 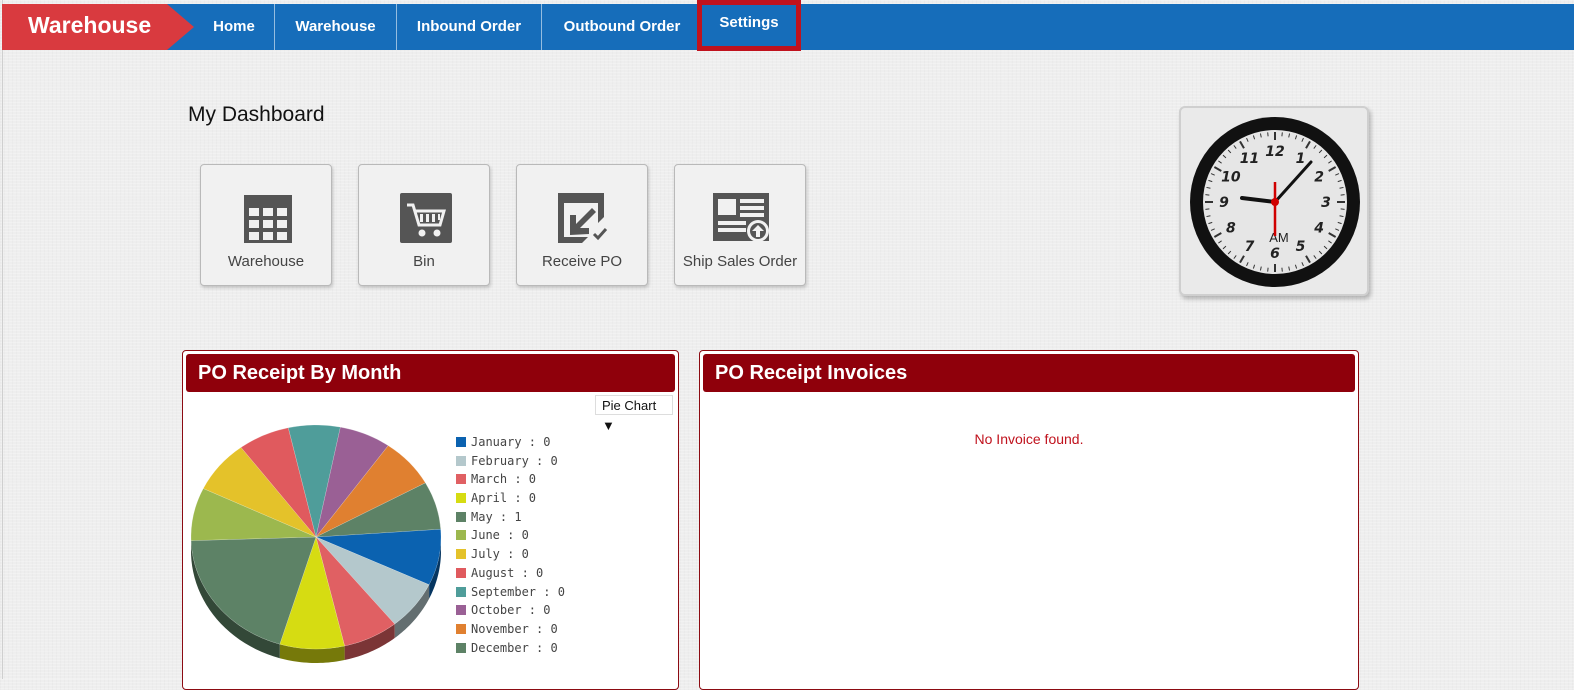 What do you see at coordinates (424, 261) in the screenshot?
I see `tile-label: Bin` at bounding box center [424, 261].